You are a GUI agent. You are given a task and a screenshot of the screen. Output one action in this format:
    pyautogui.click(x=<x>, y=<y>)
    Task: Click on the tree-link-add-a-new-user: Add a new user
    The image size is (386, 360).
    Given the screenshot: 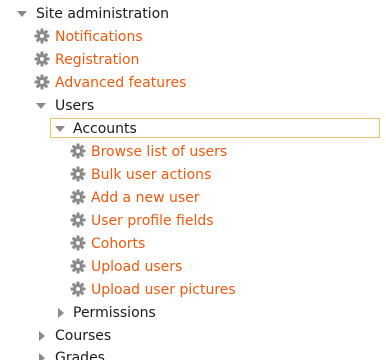 What is the action you would take?
    pyautogui.click(x=193, y=198)
    